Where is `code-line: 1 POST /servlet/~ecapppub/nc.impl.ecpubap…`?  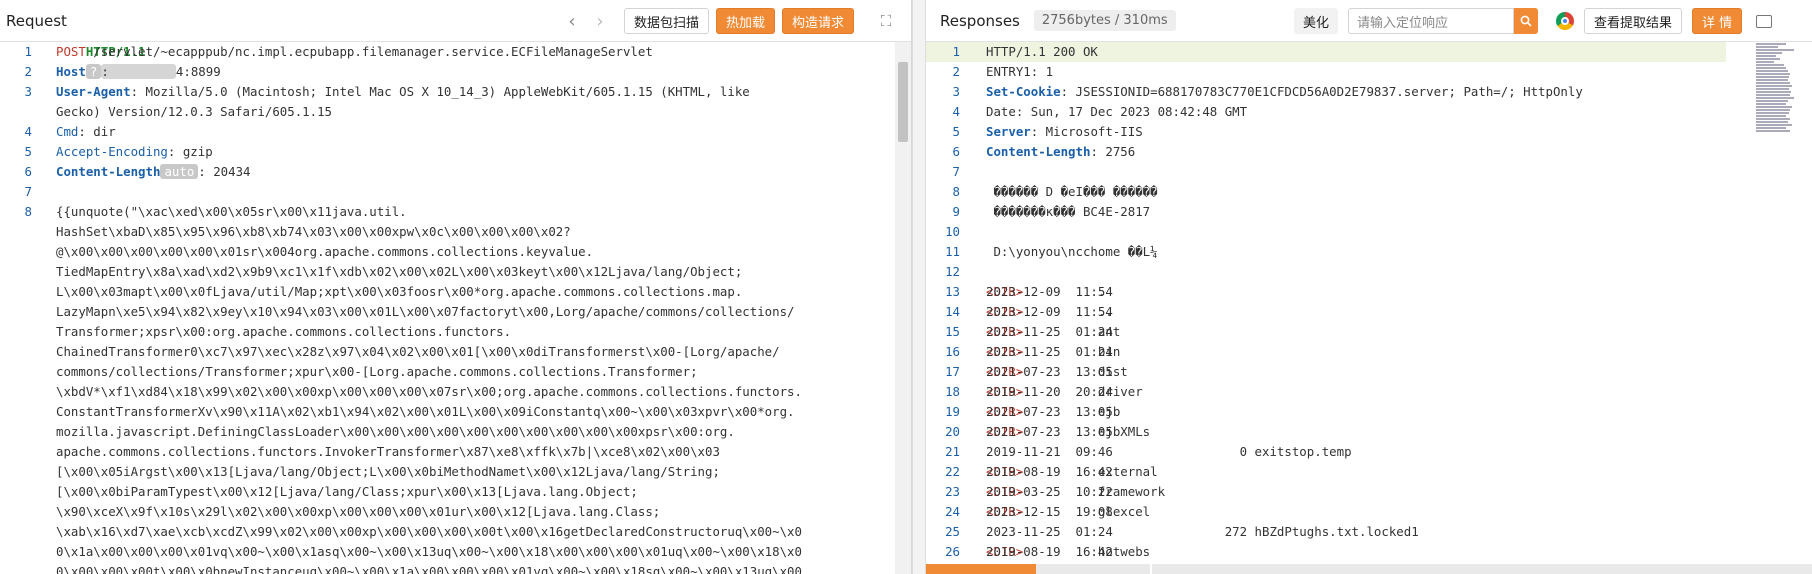
code-line: 1 POST /servlet/~ecapppub/nc.impl.ecpubap… is located at coordinates (447, 52).